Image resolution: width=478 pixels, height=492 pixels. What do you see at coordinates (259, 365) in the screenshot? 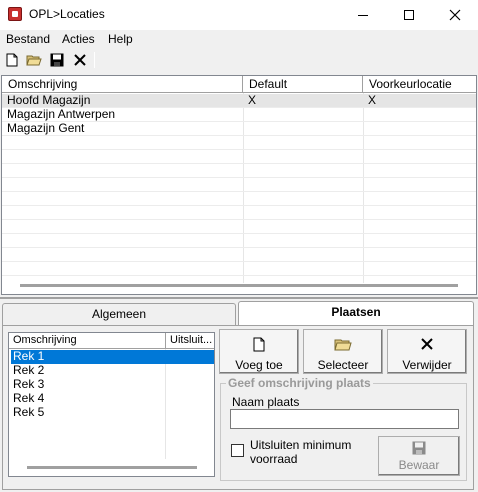
I see `voeg-toe-label: Voeg toe` at bounding box center [259, 365].